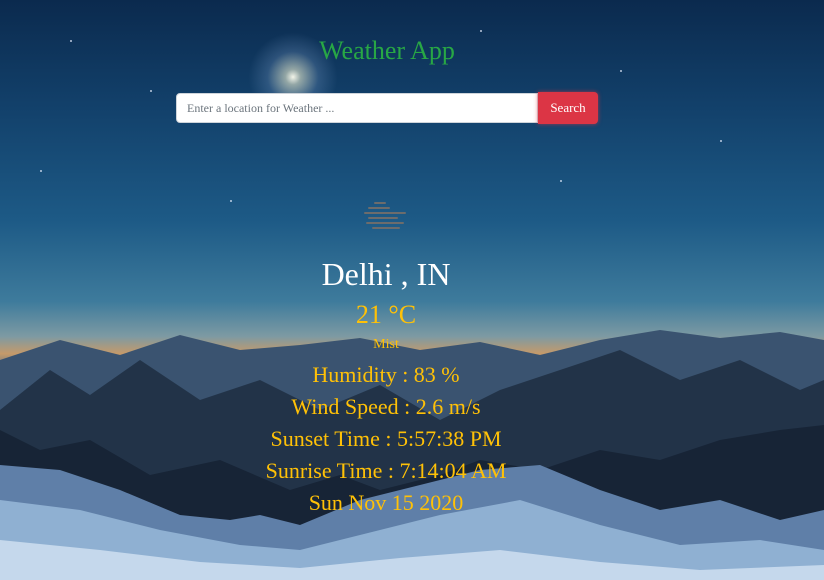 The height and width of the screenshot is (580, 824). What do you see at coordinates (386, 502) in the screenshot?
I see `date: Sun Nov 15 2020` at bounding box center [386, 502].